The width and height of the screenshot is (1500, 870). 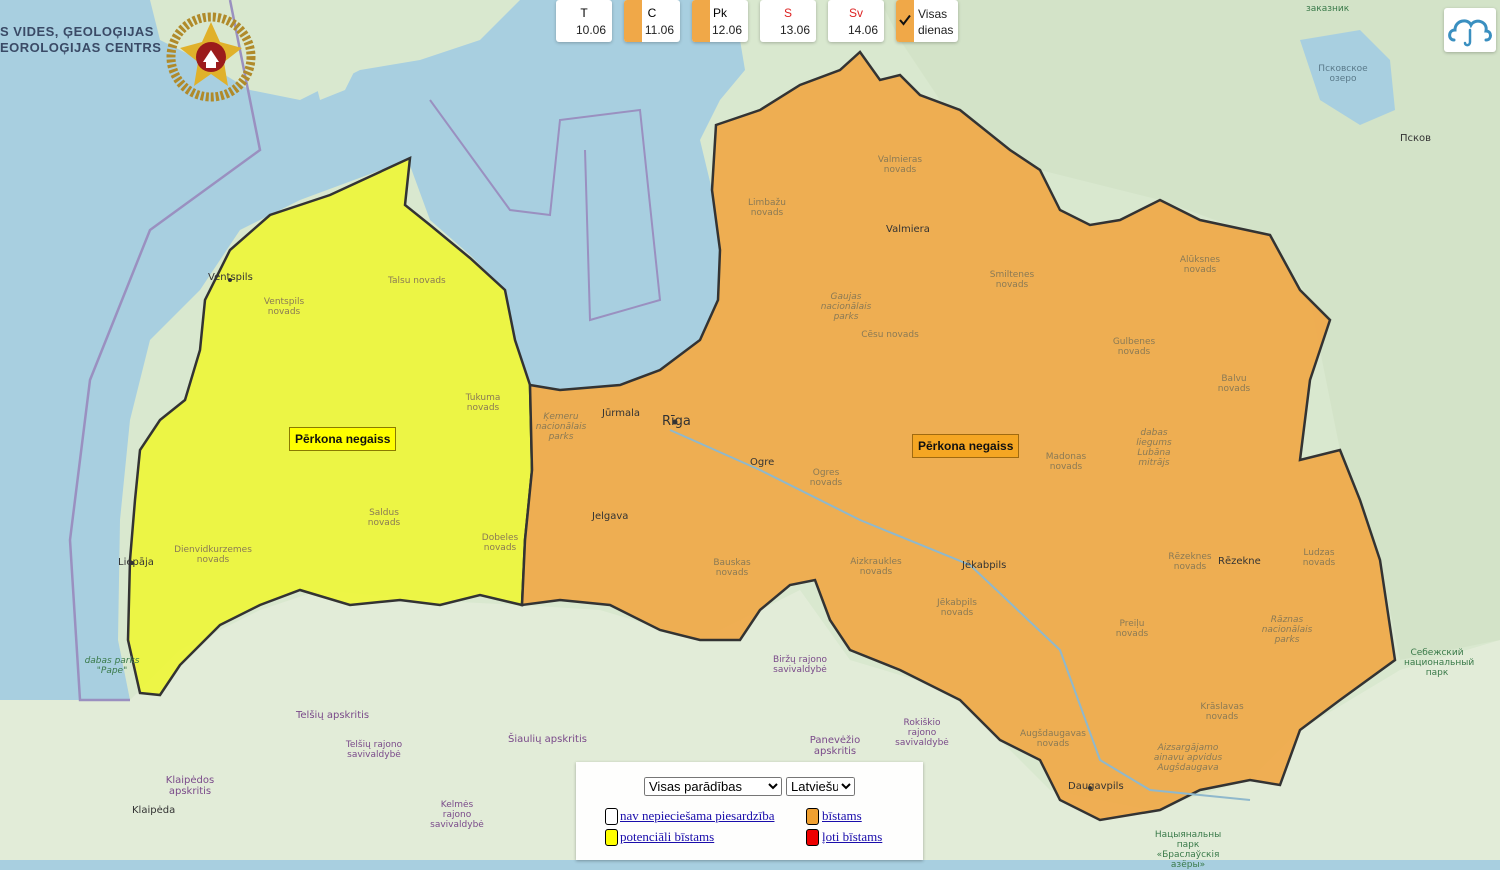 I want to click on park-label: dabas liegums Lubāna mitrājs, so click(x=1154, y=448).